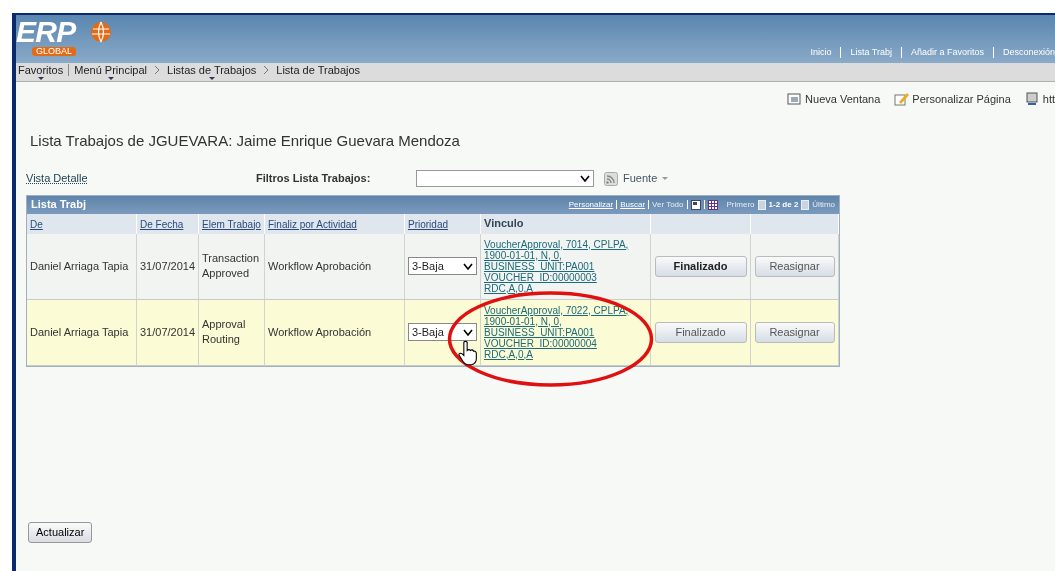 This screenshot has height=571, width=1055. I want to click on globe-icon, so click(101, 32).